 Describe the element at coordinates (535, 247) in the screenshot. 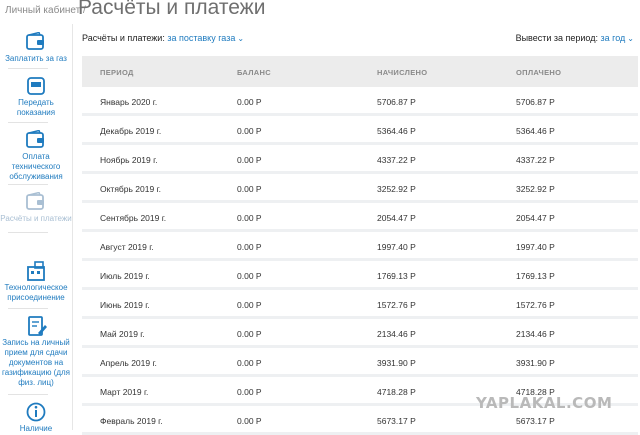

I see `cell-paid: 1997.40 Р` at that location.